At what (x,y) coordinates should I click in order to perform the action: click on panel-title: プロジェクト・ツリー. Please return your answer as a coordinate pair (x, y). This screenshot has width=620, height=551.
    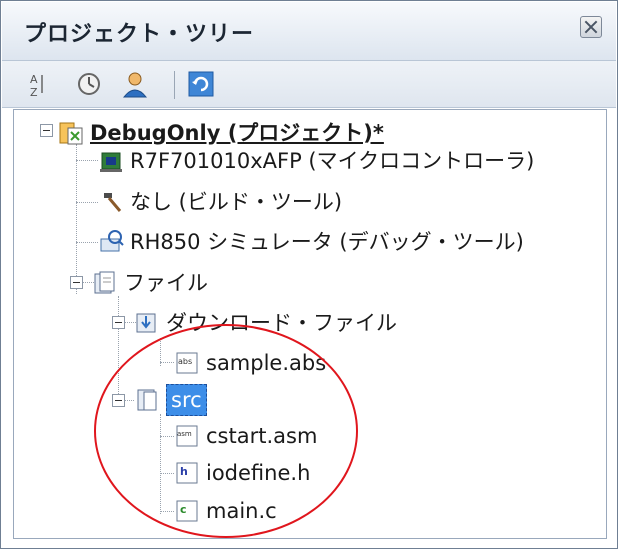
    Looking at the image, I should click on (139, 34).